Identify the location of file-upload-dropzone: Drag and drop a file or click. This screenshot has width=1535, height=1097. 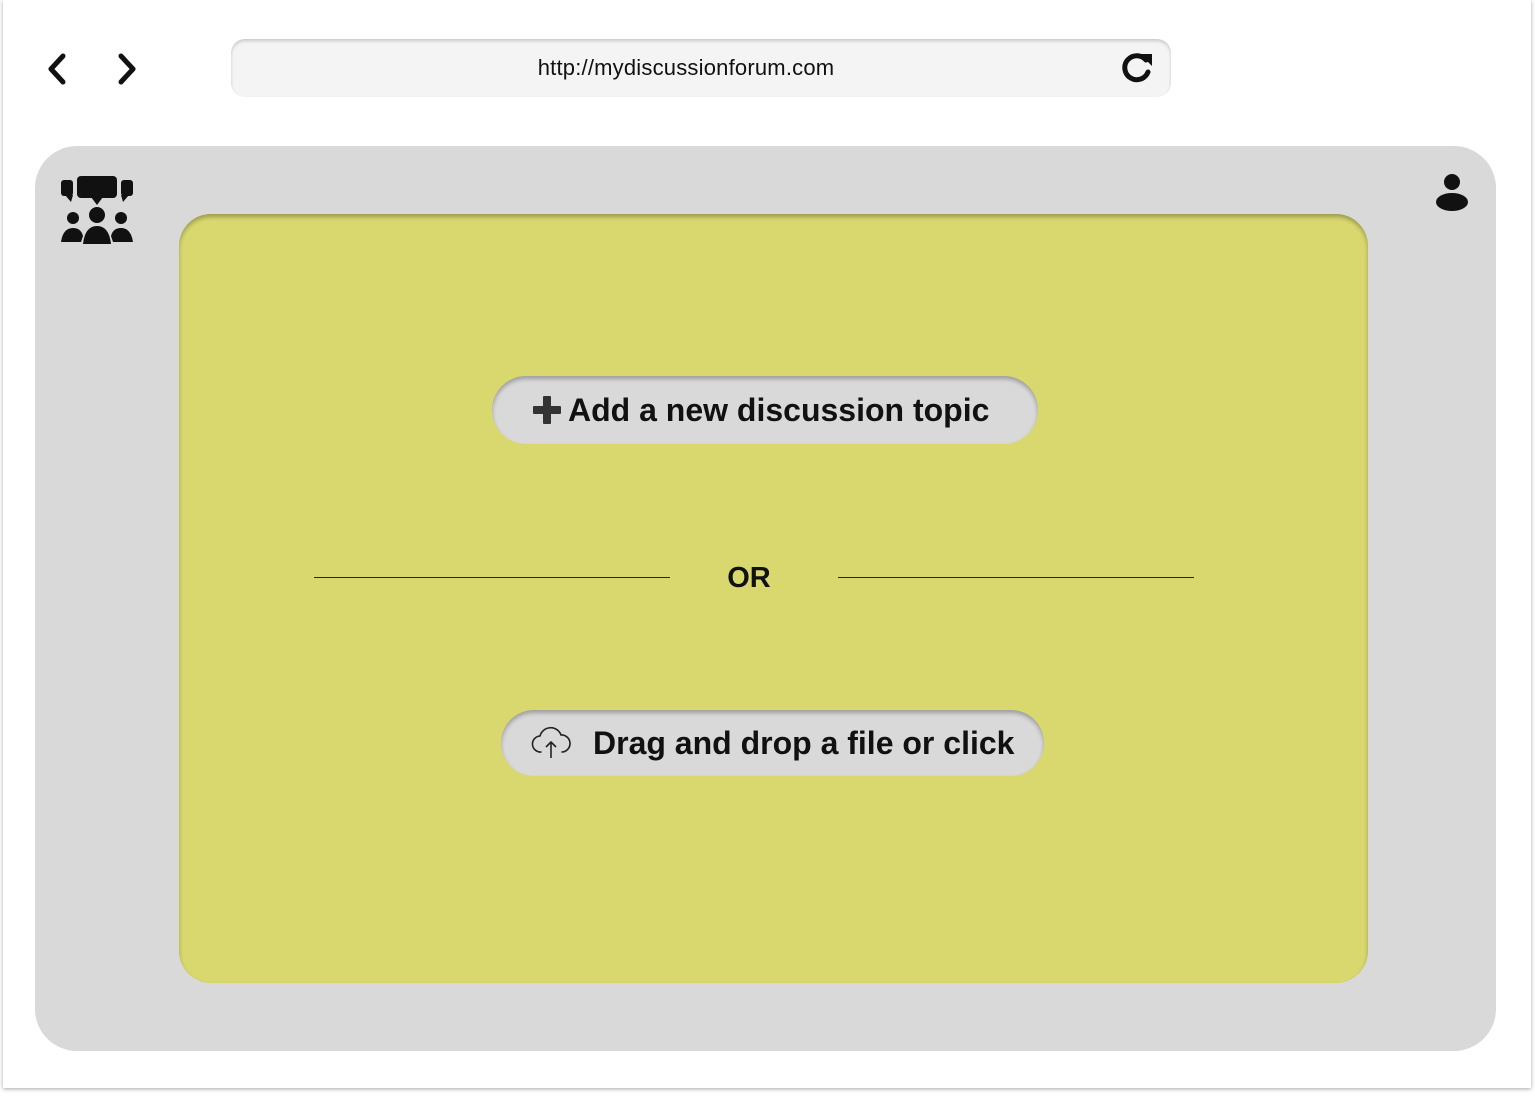
(772, 743).